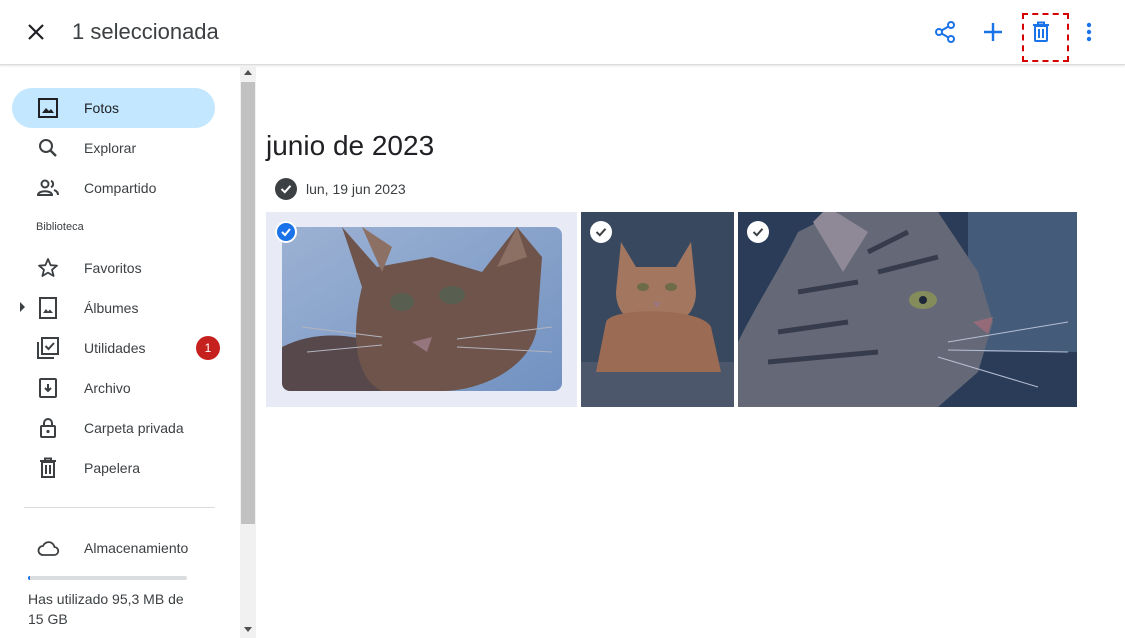  I want to click on sidebar-item-explorar: Explorar, so click(113, 148).